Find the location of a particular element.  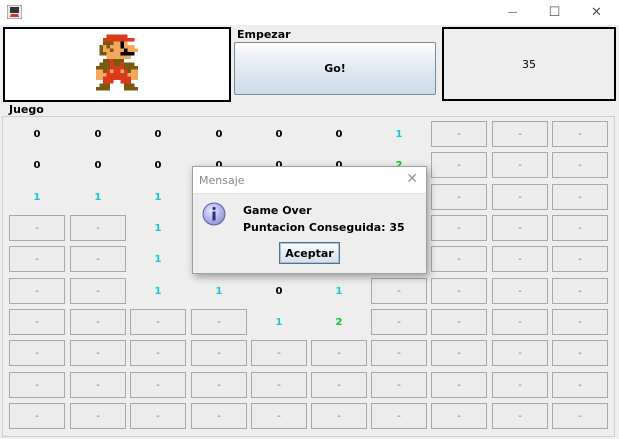

dialog-message-score: Puntacion Conseguida: 35 is located at coordinates (324, 227).